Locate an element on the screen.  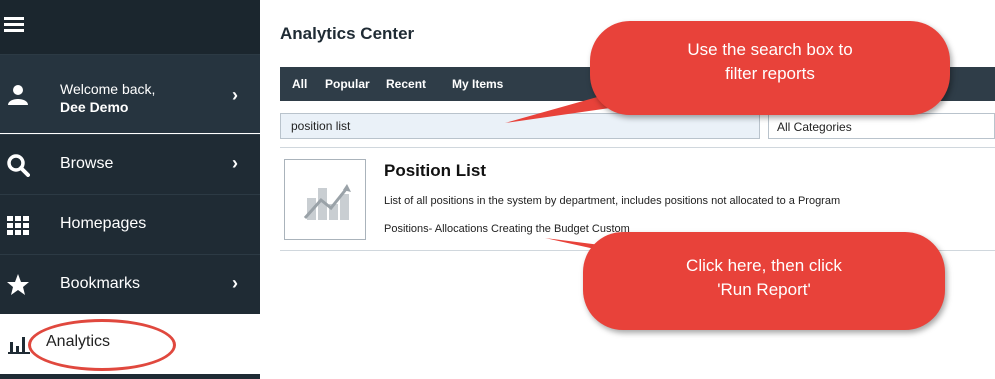
star-icon is located at coordinates (18, 284).